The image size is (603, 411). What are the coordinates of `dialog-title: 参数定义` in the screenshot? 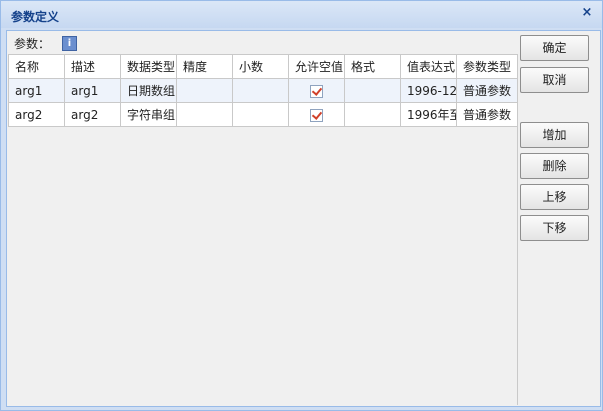 It's located at (35, 17).